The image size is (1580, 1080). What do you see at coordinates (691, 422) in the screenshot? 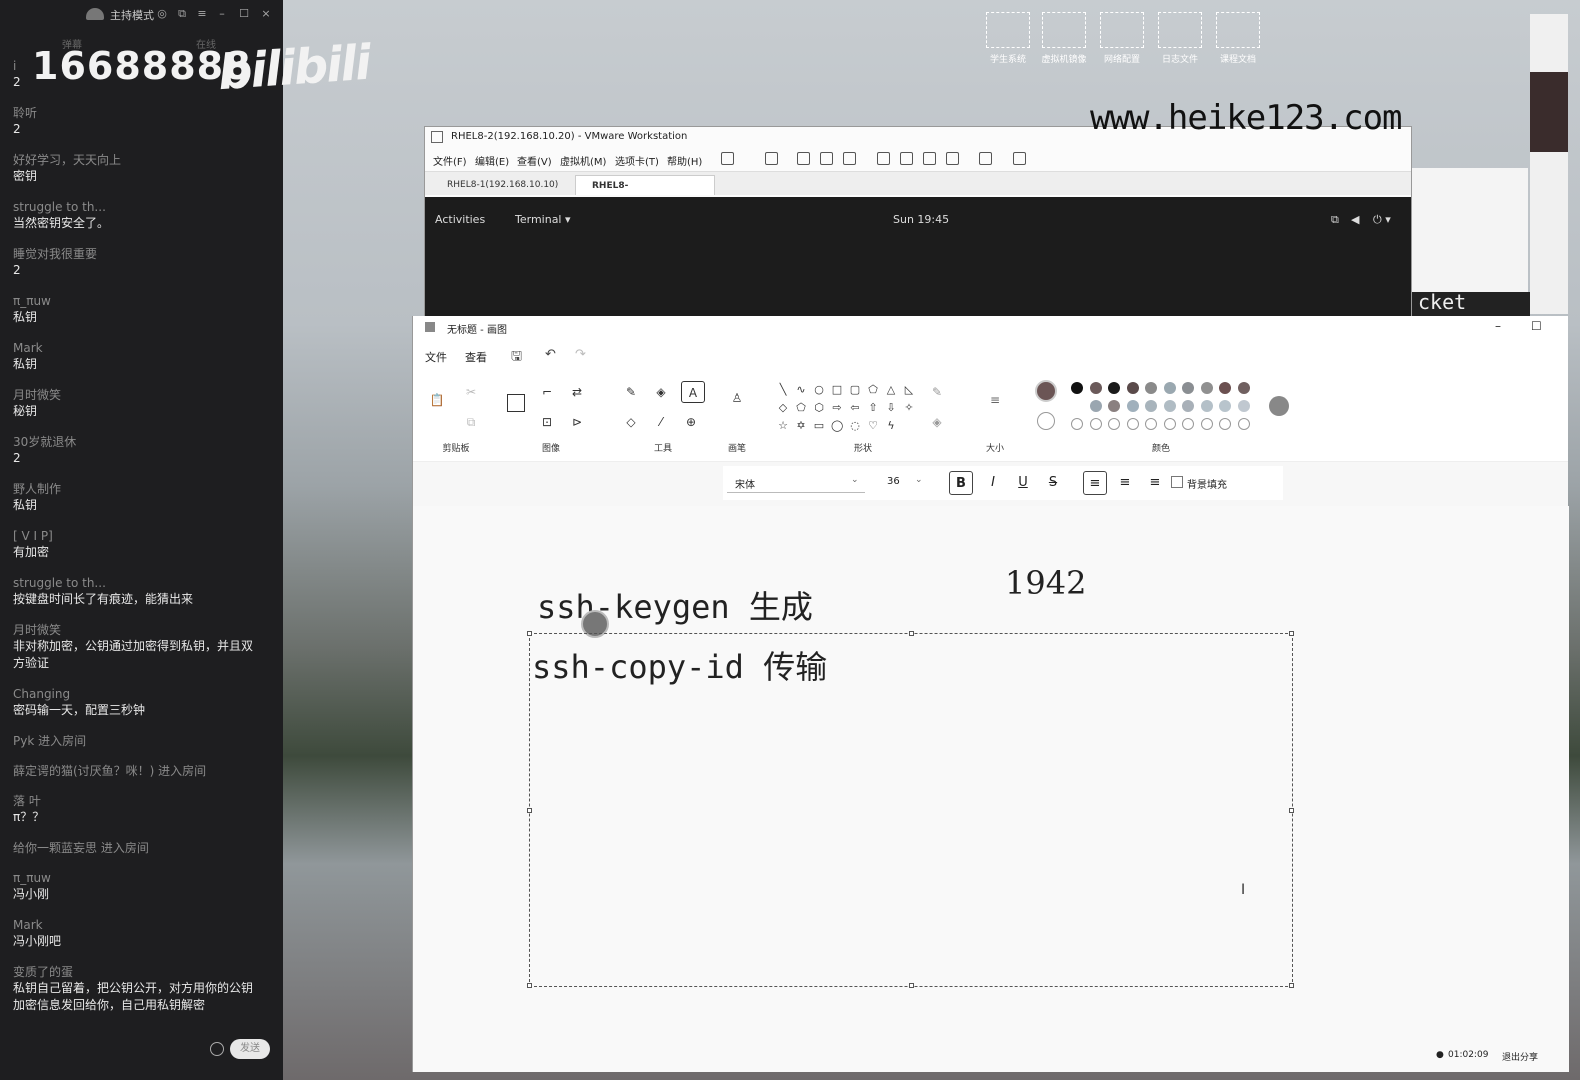
I see `magnifier-icon: ⊕` at bounding box center [691, 422].